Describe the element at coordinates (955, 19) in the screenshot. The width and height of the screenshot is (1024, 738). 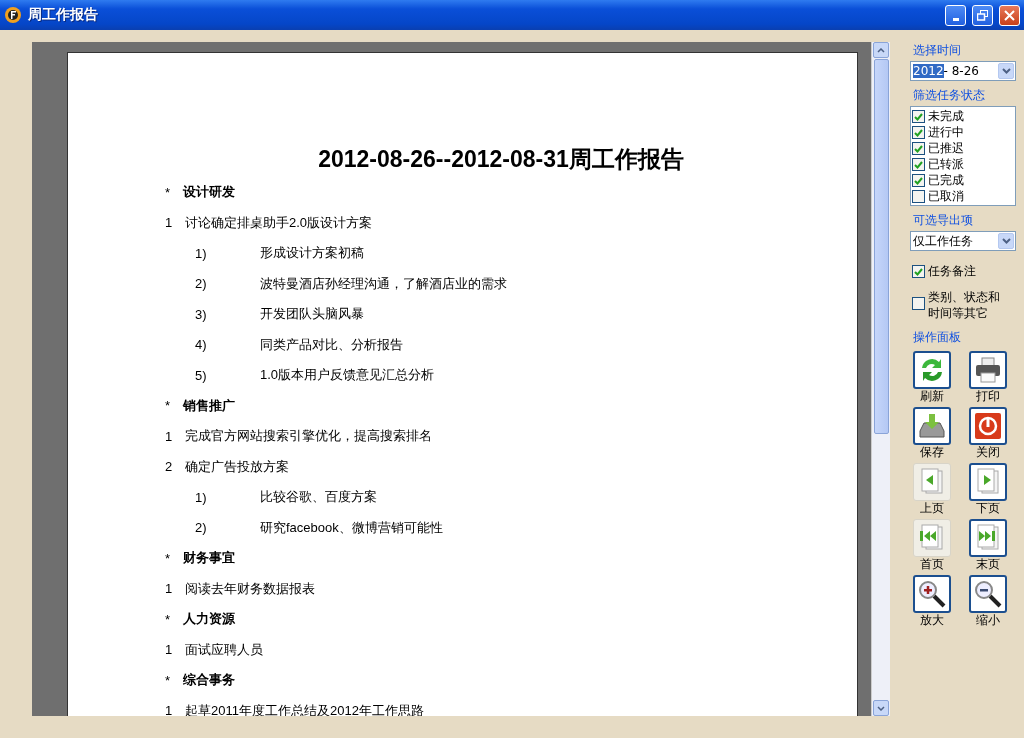
I see `minimize-icon` at that location.